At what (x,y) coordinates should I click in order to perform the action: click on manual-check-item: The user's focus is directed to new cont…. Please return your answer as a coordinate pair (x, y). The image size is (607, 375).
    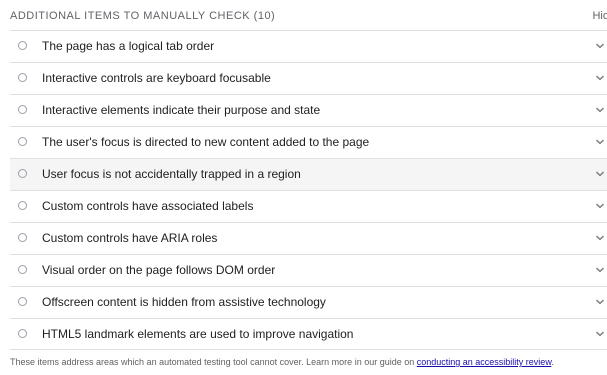
    Looking at the image, I should click on (308, 142).